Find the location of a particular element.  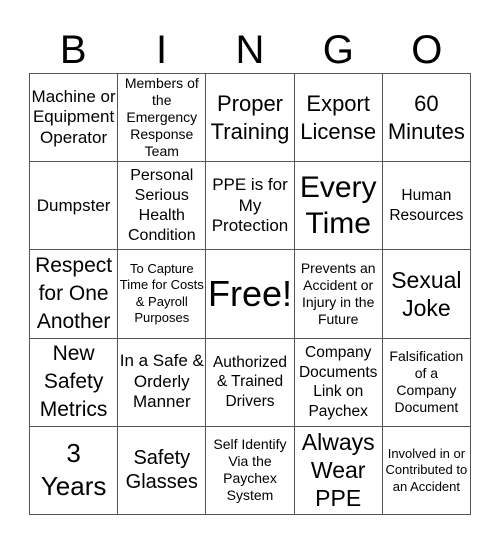

bingo-cell-r2-c2: Personal Serious Health Condition is located at coordinates (162, 206).